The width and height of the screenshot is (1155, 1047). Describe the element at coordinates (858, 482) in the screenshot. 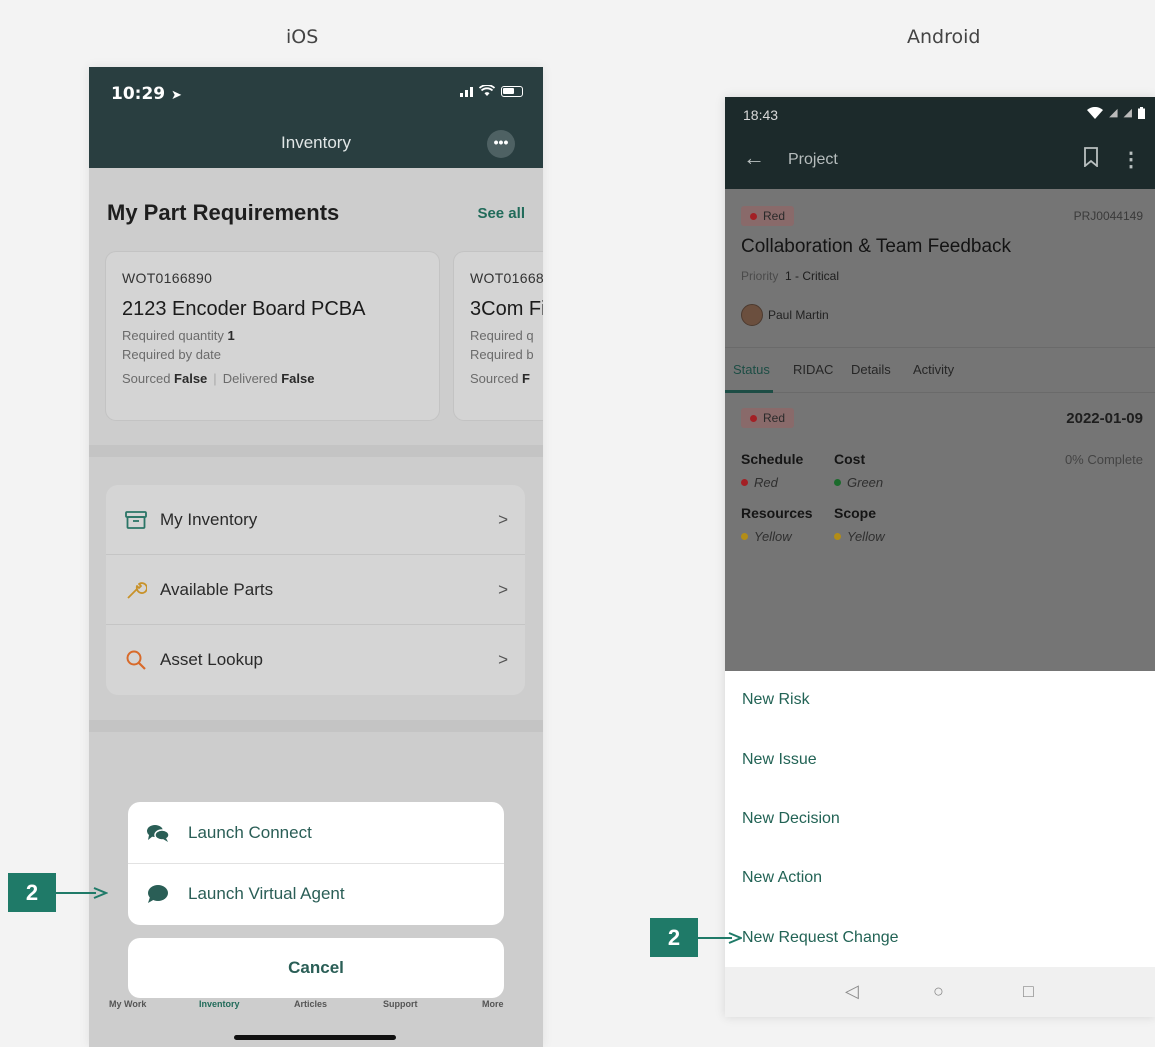

I see `cost-value: Green` at that location.